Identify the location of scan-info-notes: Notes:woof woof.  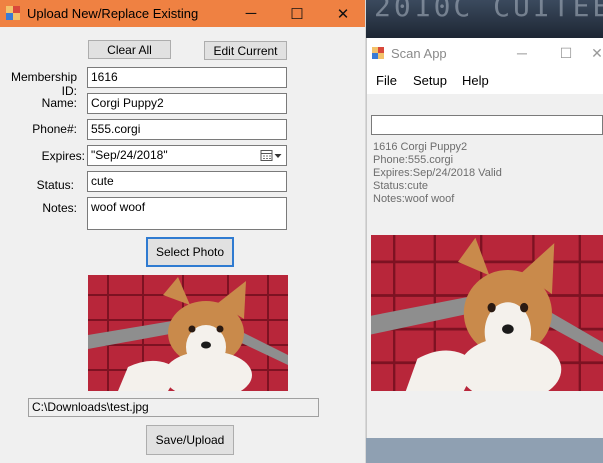
(414, 199).